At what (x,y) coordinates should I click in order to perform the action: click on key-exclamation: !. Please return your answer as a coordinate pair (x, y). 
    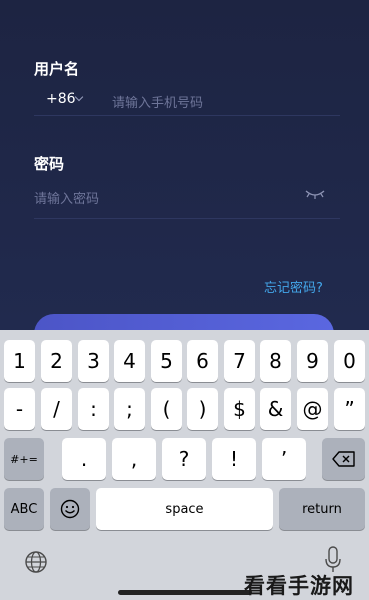
    Looking at the image, I should click on (234, 459).